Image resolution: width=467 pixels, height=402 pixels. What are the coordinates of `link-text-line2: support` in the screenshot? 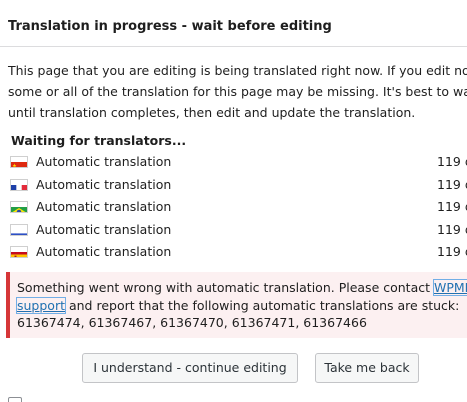 It's located at (41, 305).